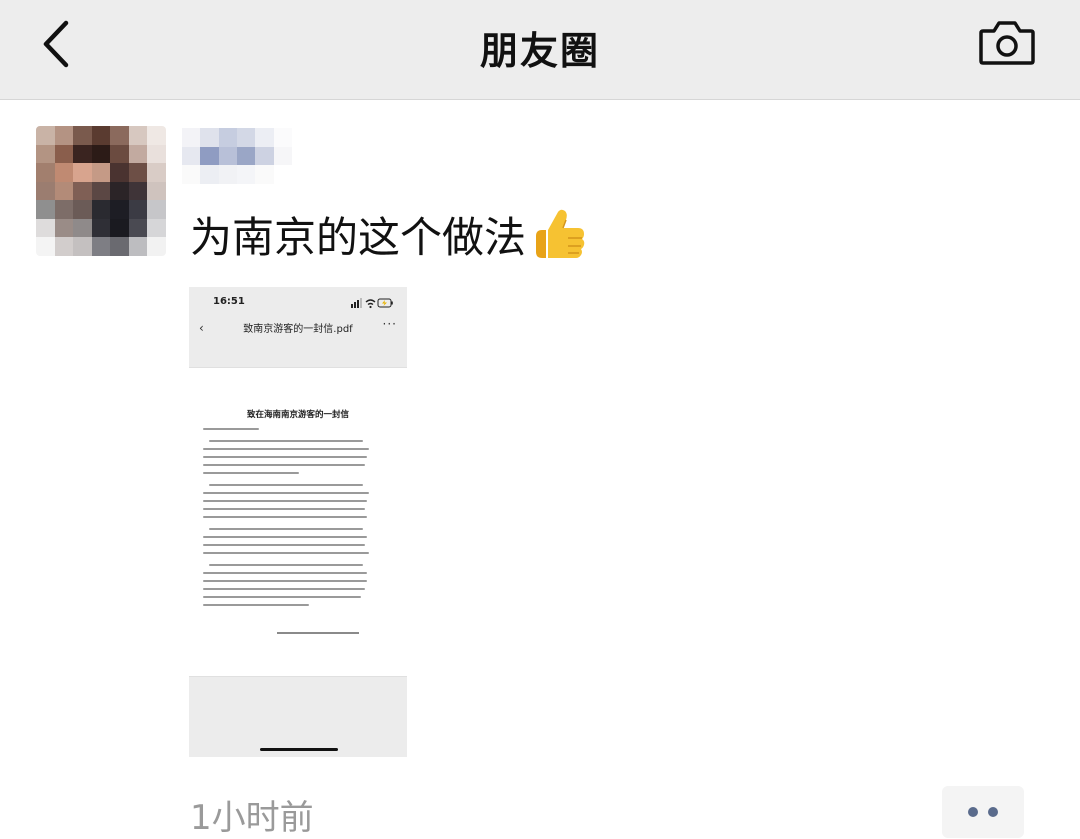 The height and width of the screenshot is (839, 1080). What do you see at coordinates (389, 324) in the screenshot?
I see `viewer-more-icon: ···` at bounding box center [389, 324].